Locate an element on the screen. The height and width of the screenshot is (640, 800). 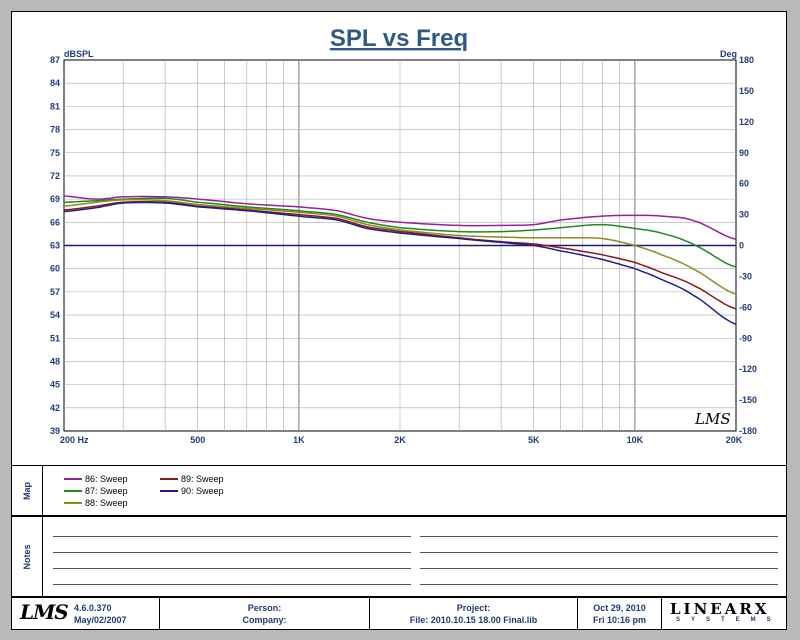
y-right-ticks: 1801501209060300-30-60-90-120-150-180 is located at coordinates (748, 245).